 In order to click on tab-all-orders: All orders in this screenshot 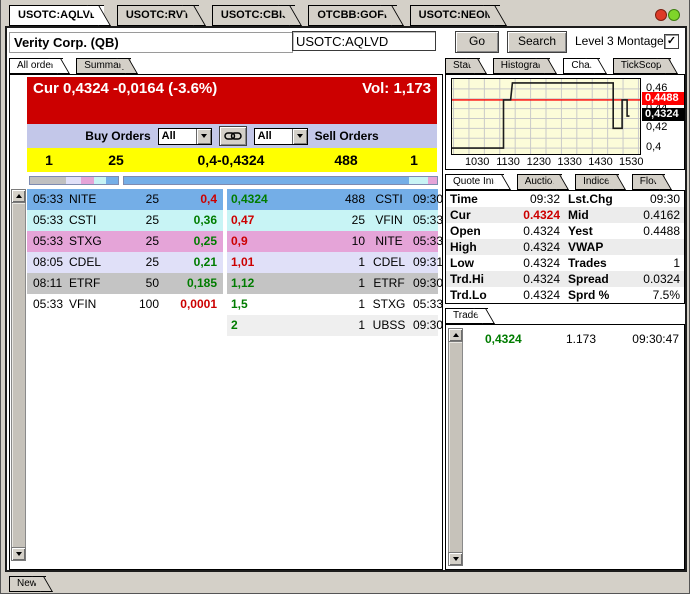, I will do `click(36, 66)`.